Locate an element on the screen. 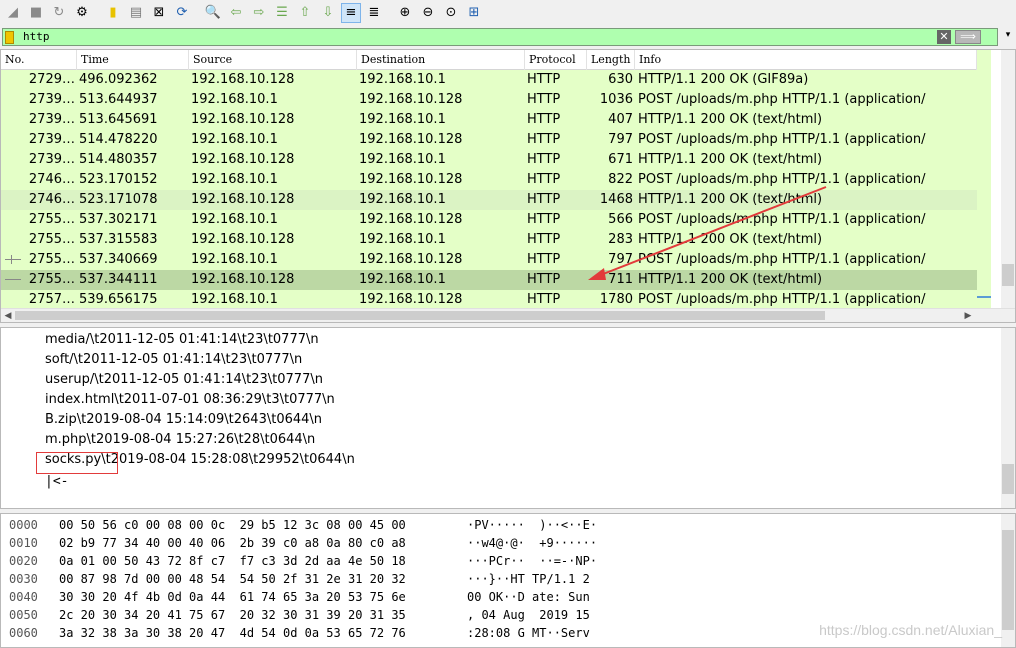 Image resolution: width=1016 pixels, height=648 pixels. normal-size-icon: ⊙ is located at coordinates (451, 13).